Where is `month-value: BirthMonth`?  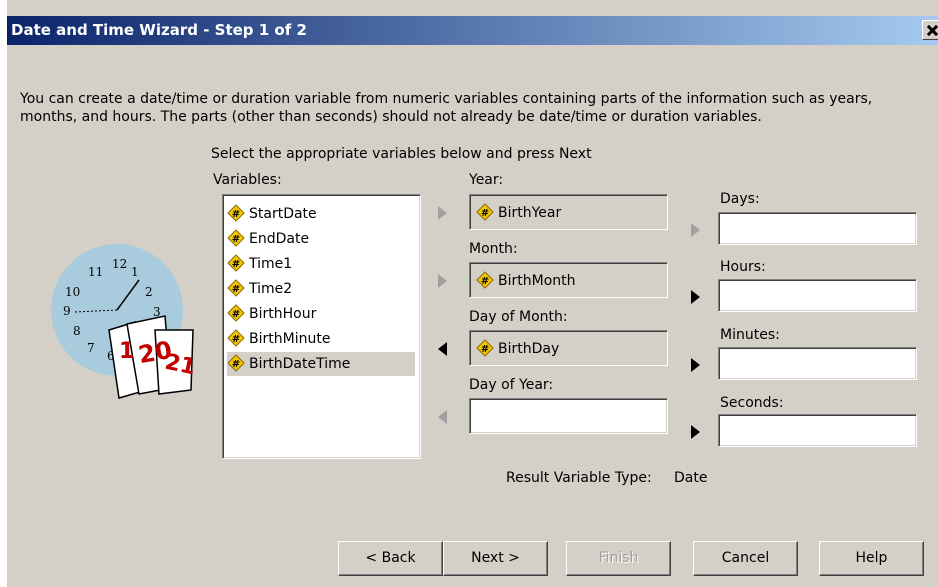
month-value: BirthMonth is located at coordinates (537, 281).